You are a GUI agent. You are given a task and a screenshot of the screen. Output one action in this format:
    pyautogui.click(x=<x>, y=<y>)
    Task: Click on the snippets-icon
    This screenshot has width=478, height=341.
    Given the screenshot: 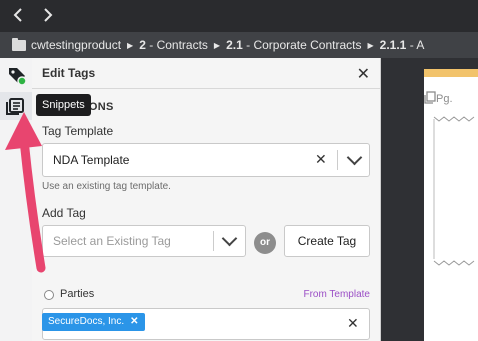 What is the action you would take?
    pyautogui.click(x=16, y=106)
    